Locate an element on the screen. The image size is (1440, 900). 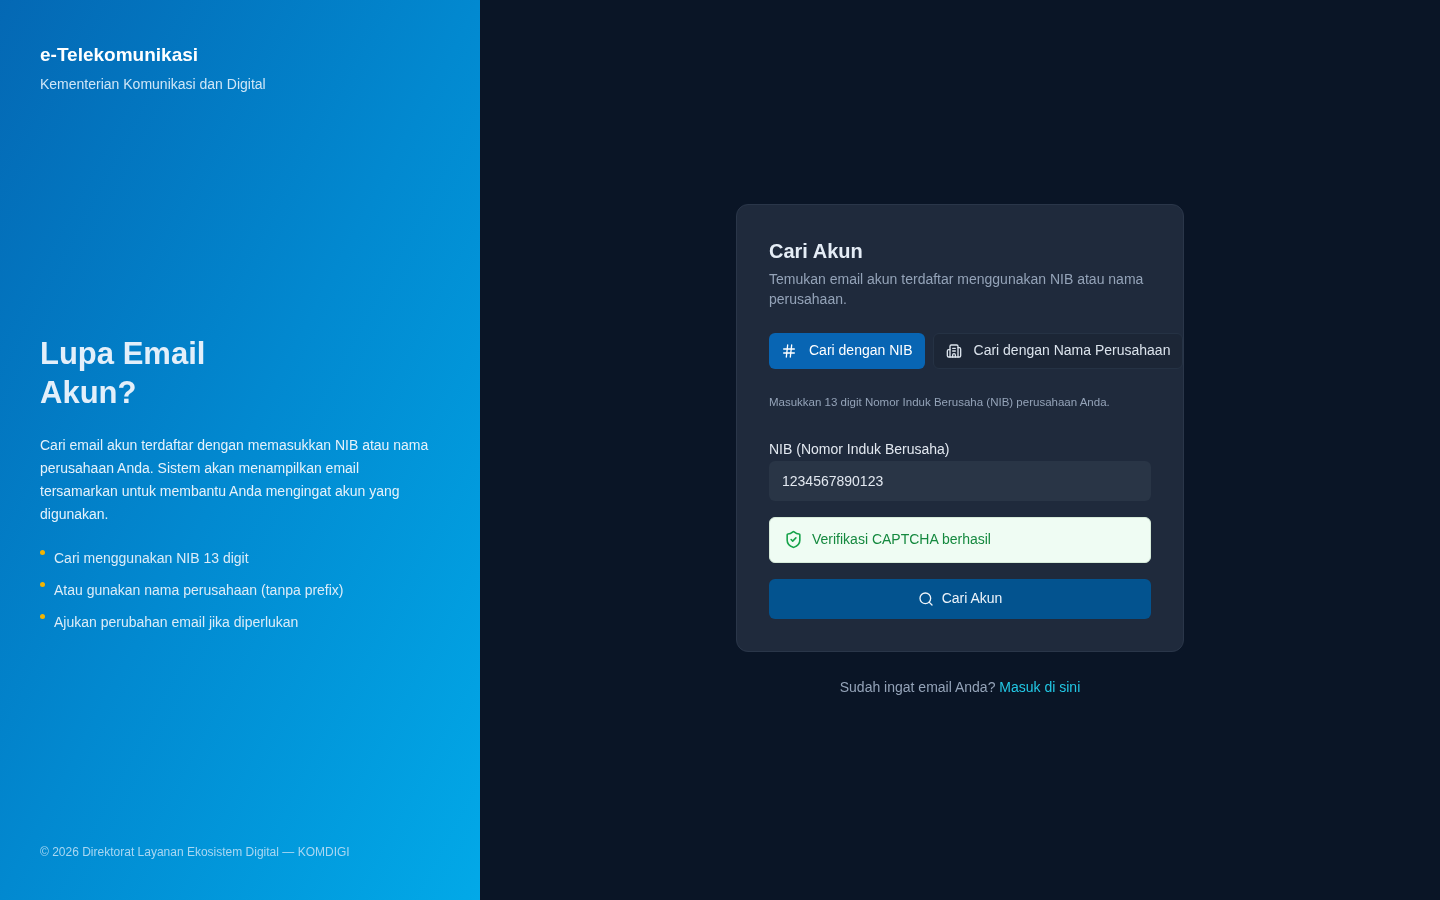
search-tab: Cari dengan NIB is located at coordinates (847, 350).